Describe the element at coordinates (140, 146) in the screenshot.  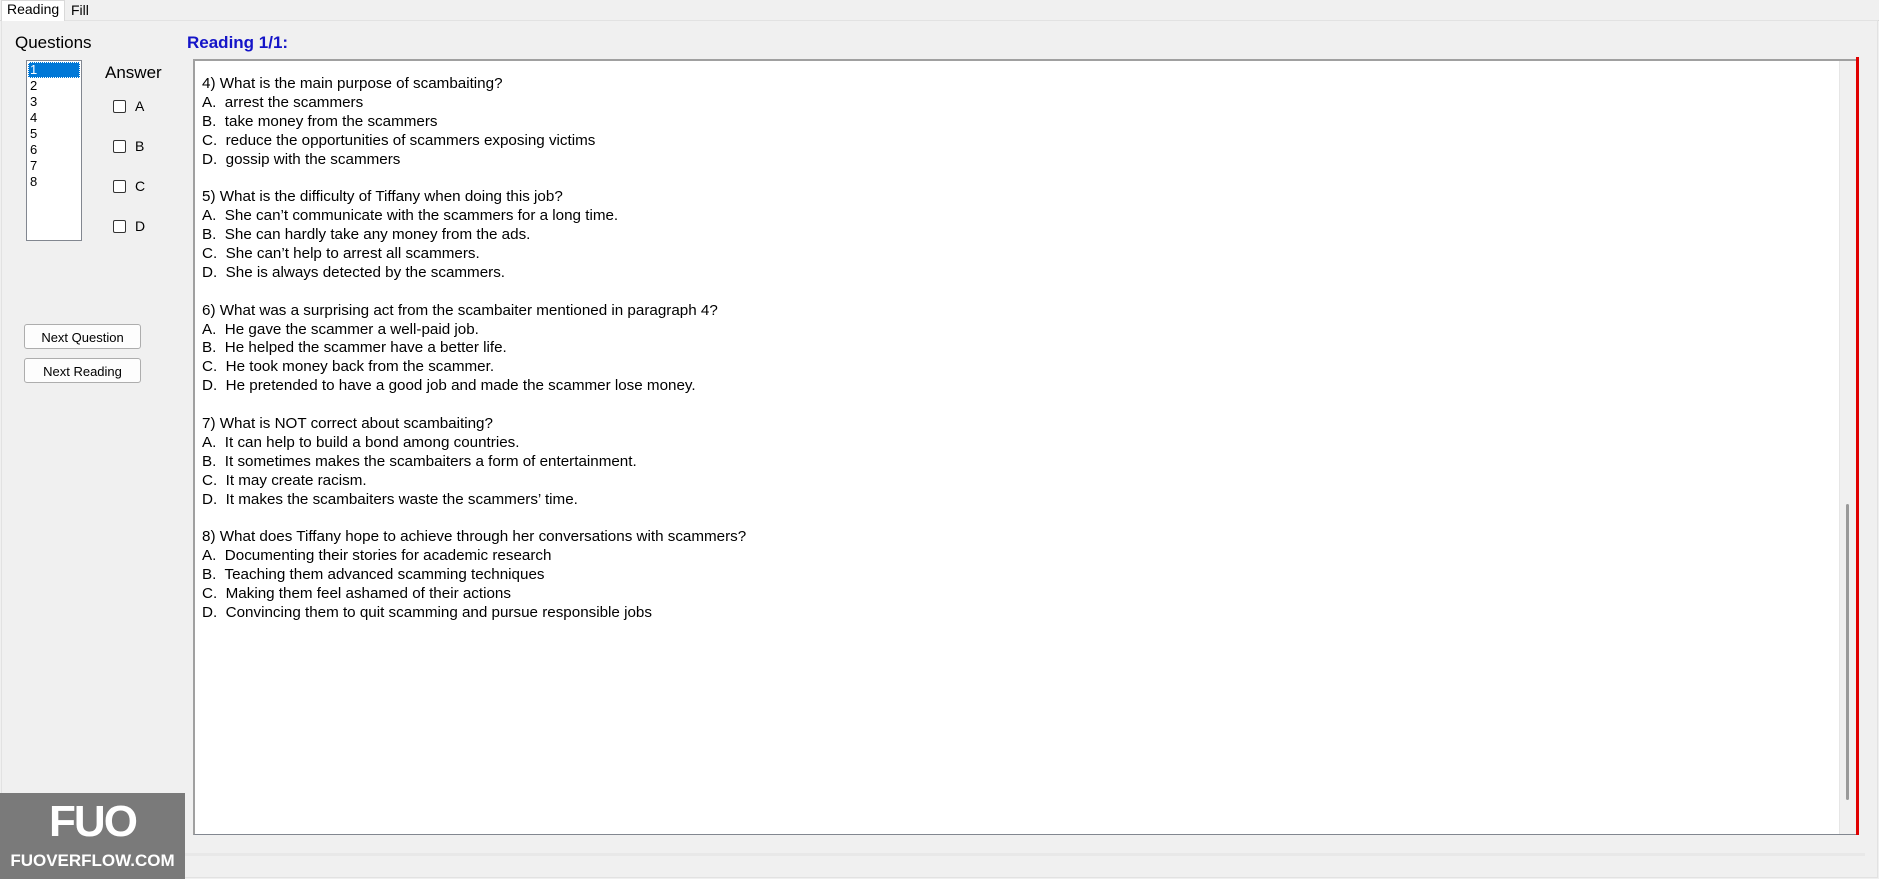
I see `option-label-b: B` at that location.